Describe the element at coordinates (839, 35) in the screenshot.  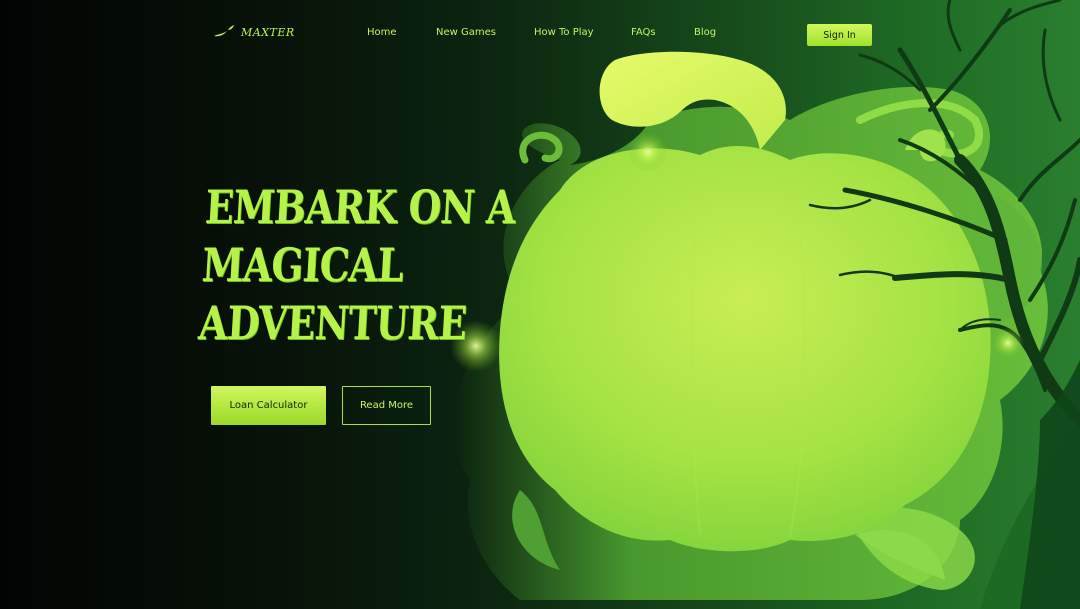
I see `sign-in-button: Sign In` at that location.